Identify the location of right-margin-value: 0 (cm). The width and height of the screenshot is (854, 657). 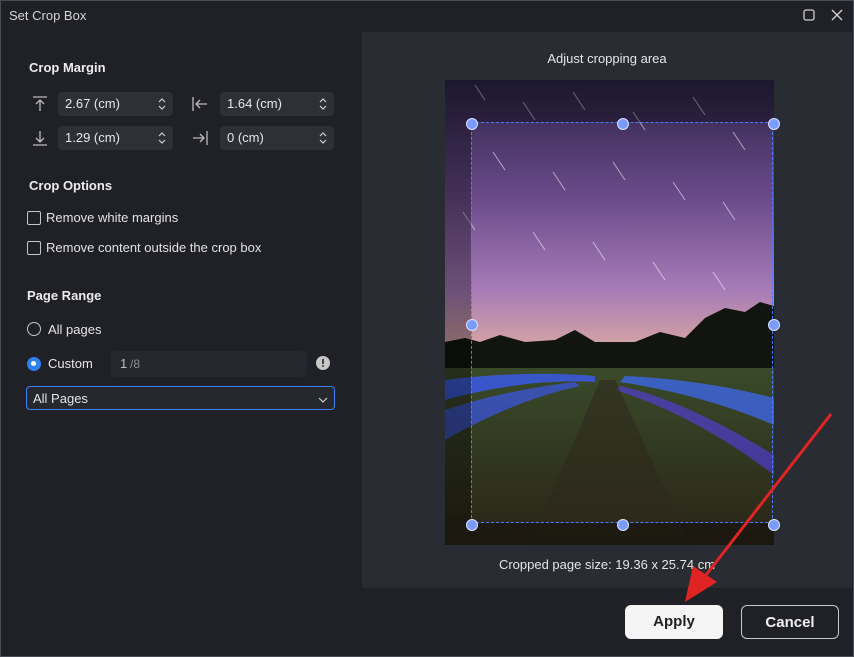
(245, 137).